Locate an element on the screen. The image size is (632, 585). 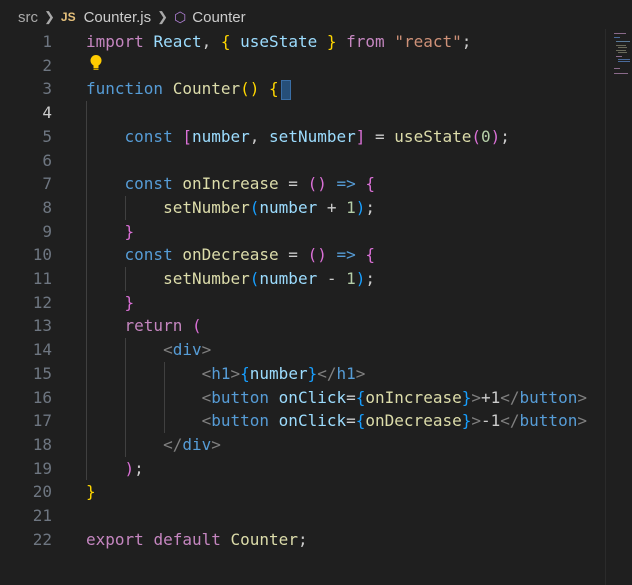
code-text: const [number, setNumber] = useState(0); is located at coordinates (298, 137).